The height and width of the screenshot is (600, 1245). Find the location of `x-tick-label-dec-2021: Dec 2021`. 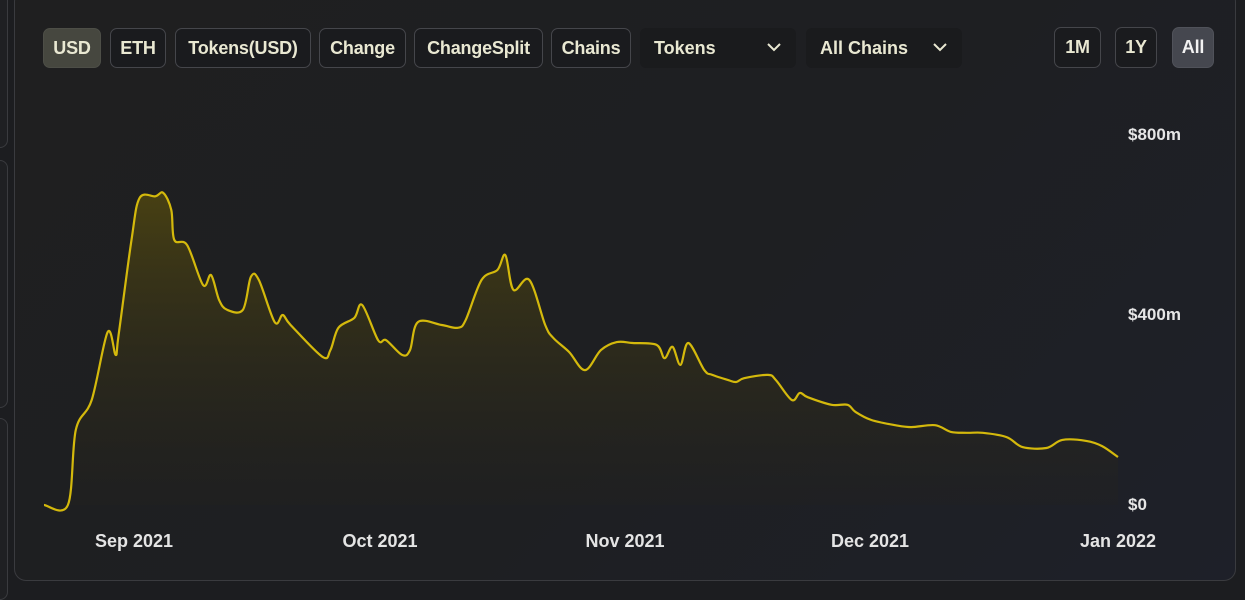

x-tick-label-dec-2021: Dec 2021 is located at coordinates (870, 541).